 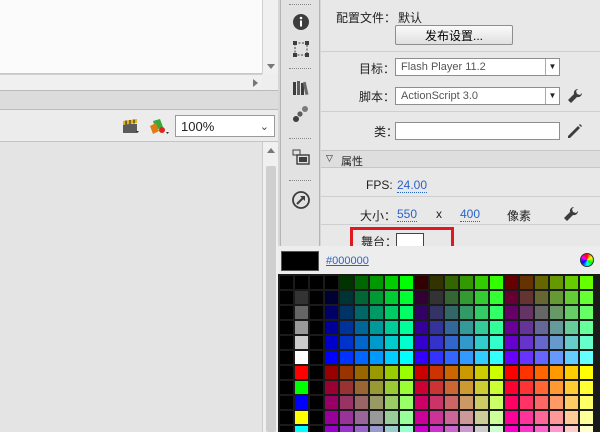 What do you see at coordinates (301, 49) in the screenshot?
I see `transform-icon` at bounding box center [301, 49].